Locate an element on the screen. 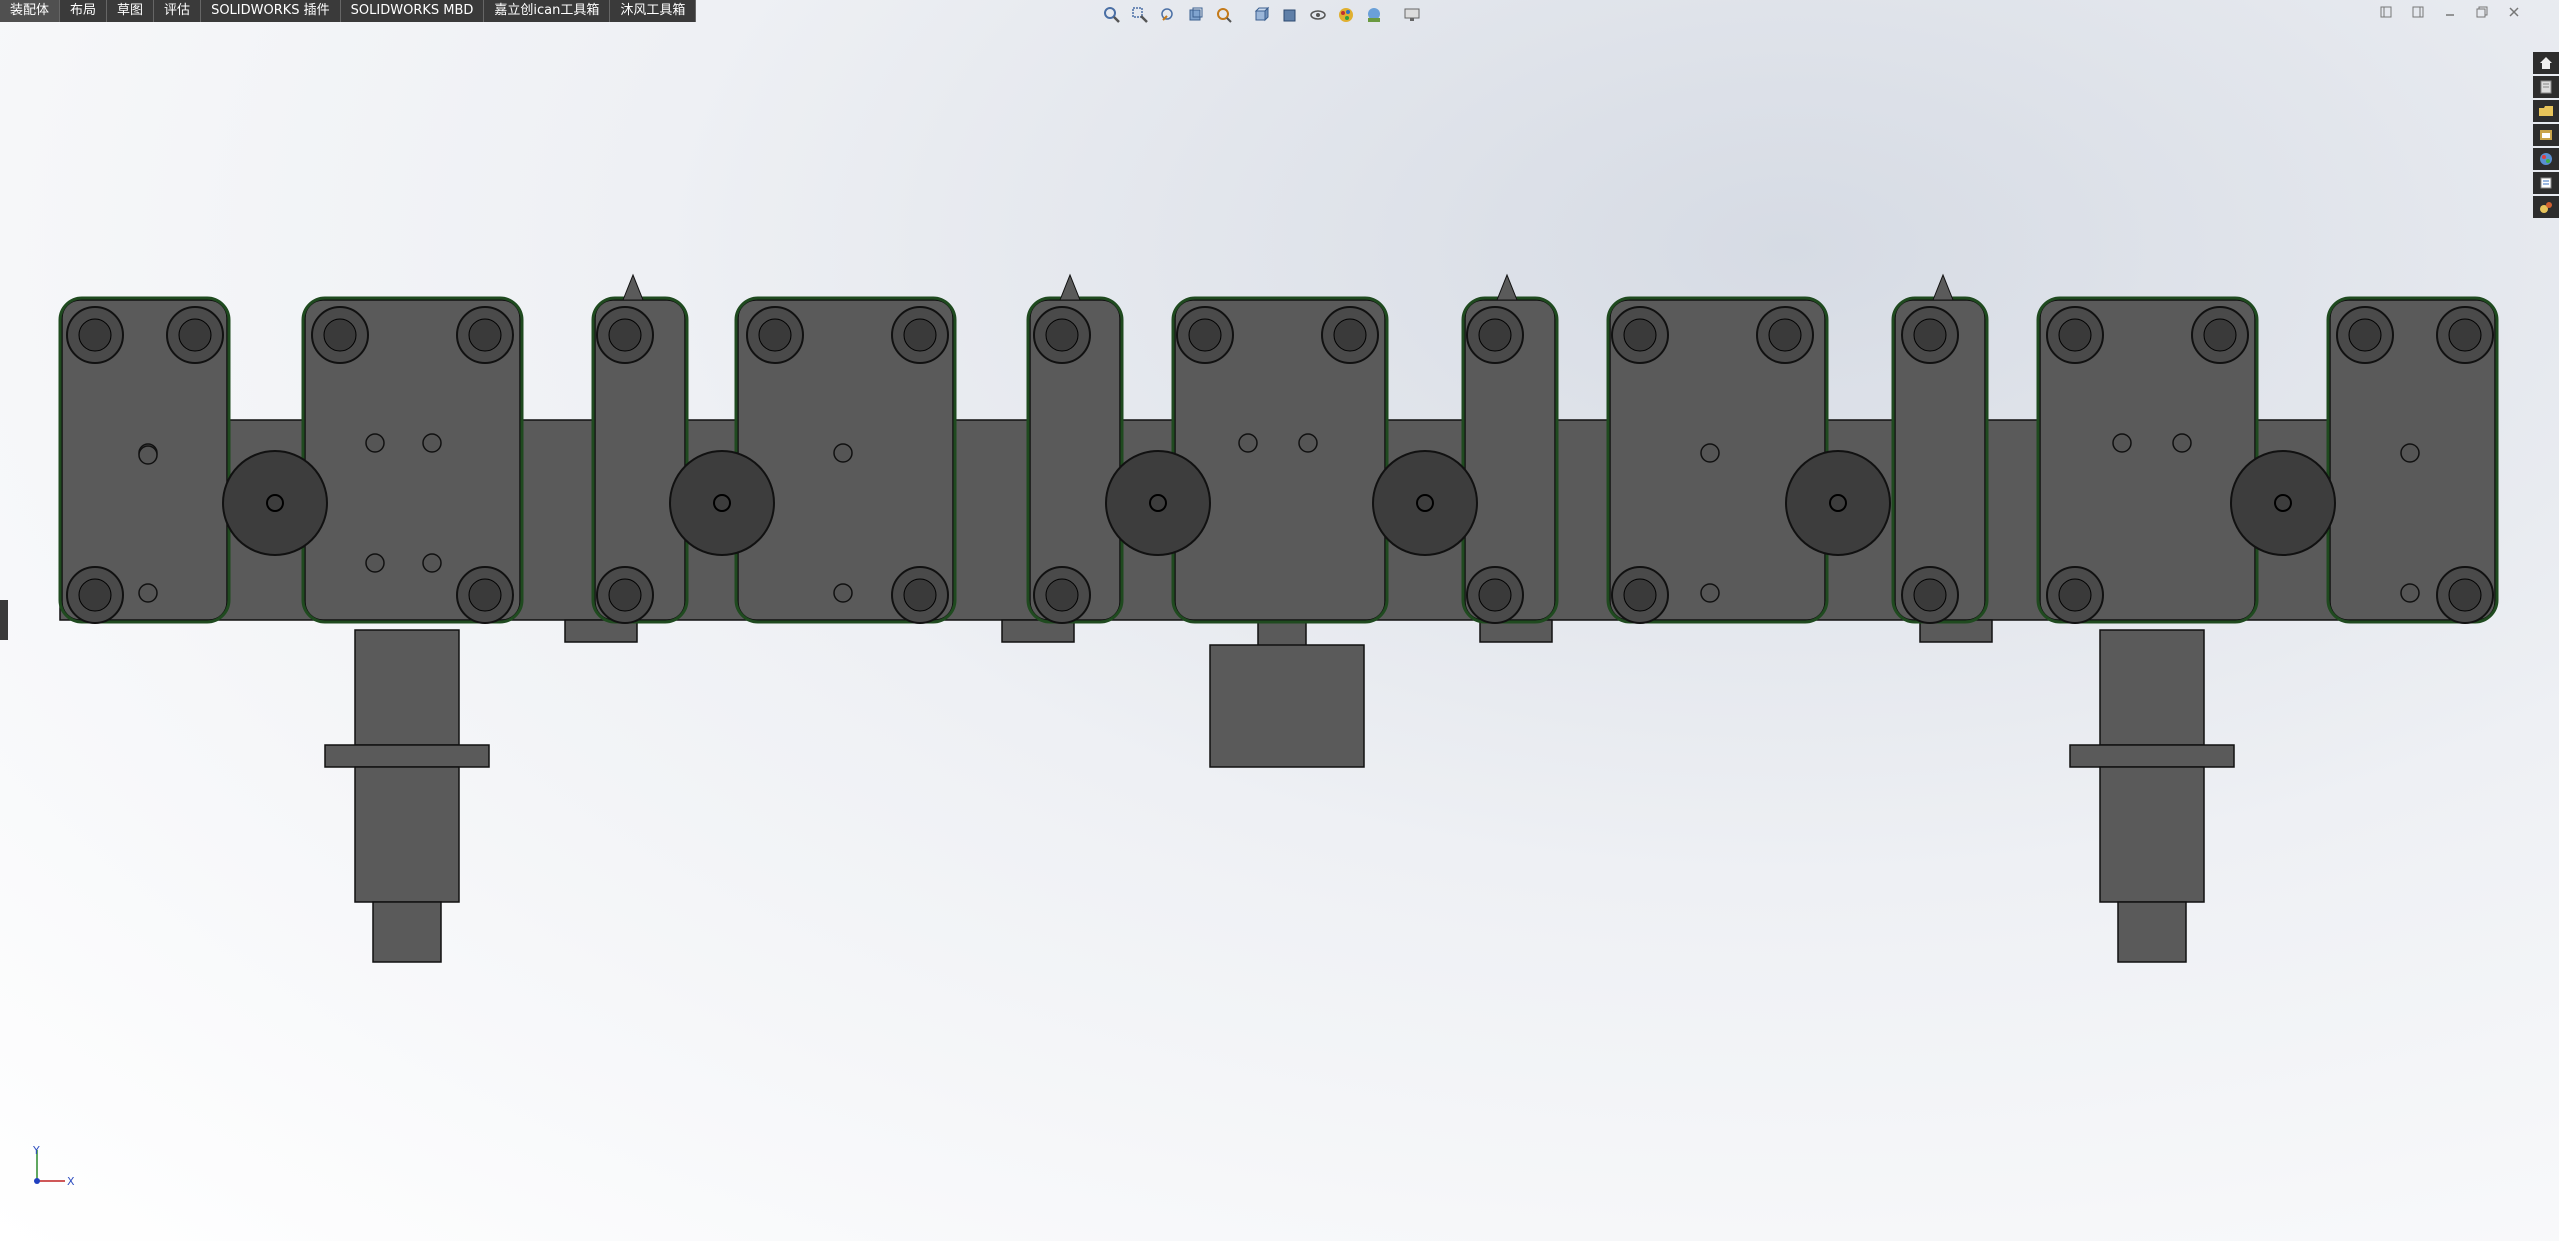 The height and width of the screenshot is (1241, 2559). view-palette-icon is located at coordinates (2546, 159).